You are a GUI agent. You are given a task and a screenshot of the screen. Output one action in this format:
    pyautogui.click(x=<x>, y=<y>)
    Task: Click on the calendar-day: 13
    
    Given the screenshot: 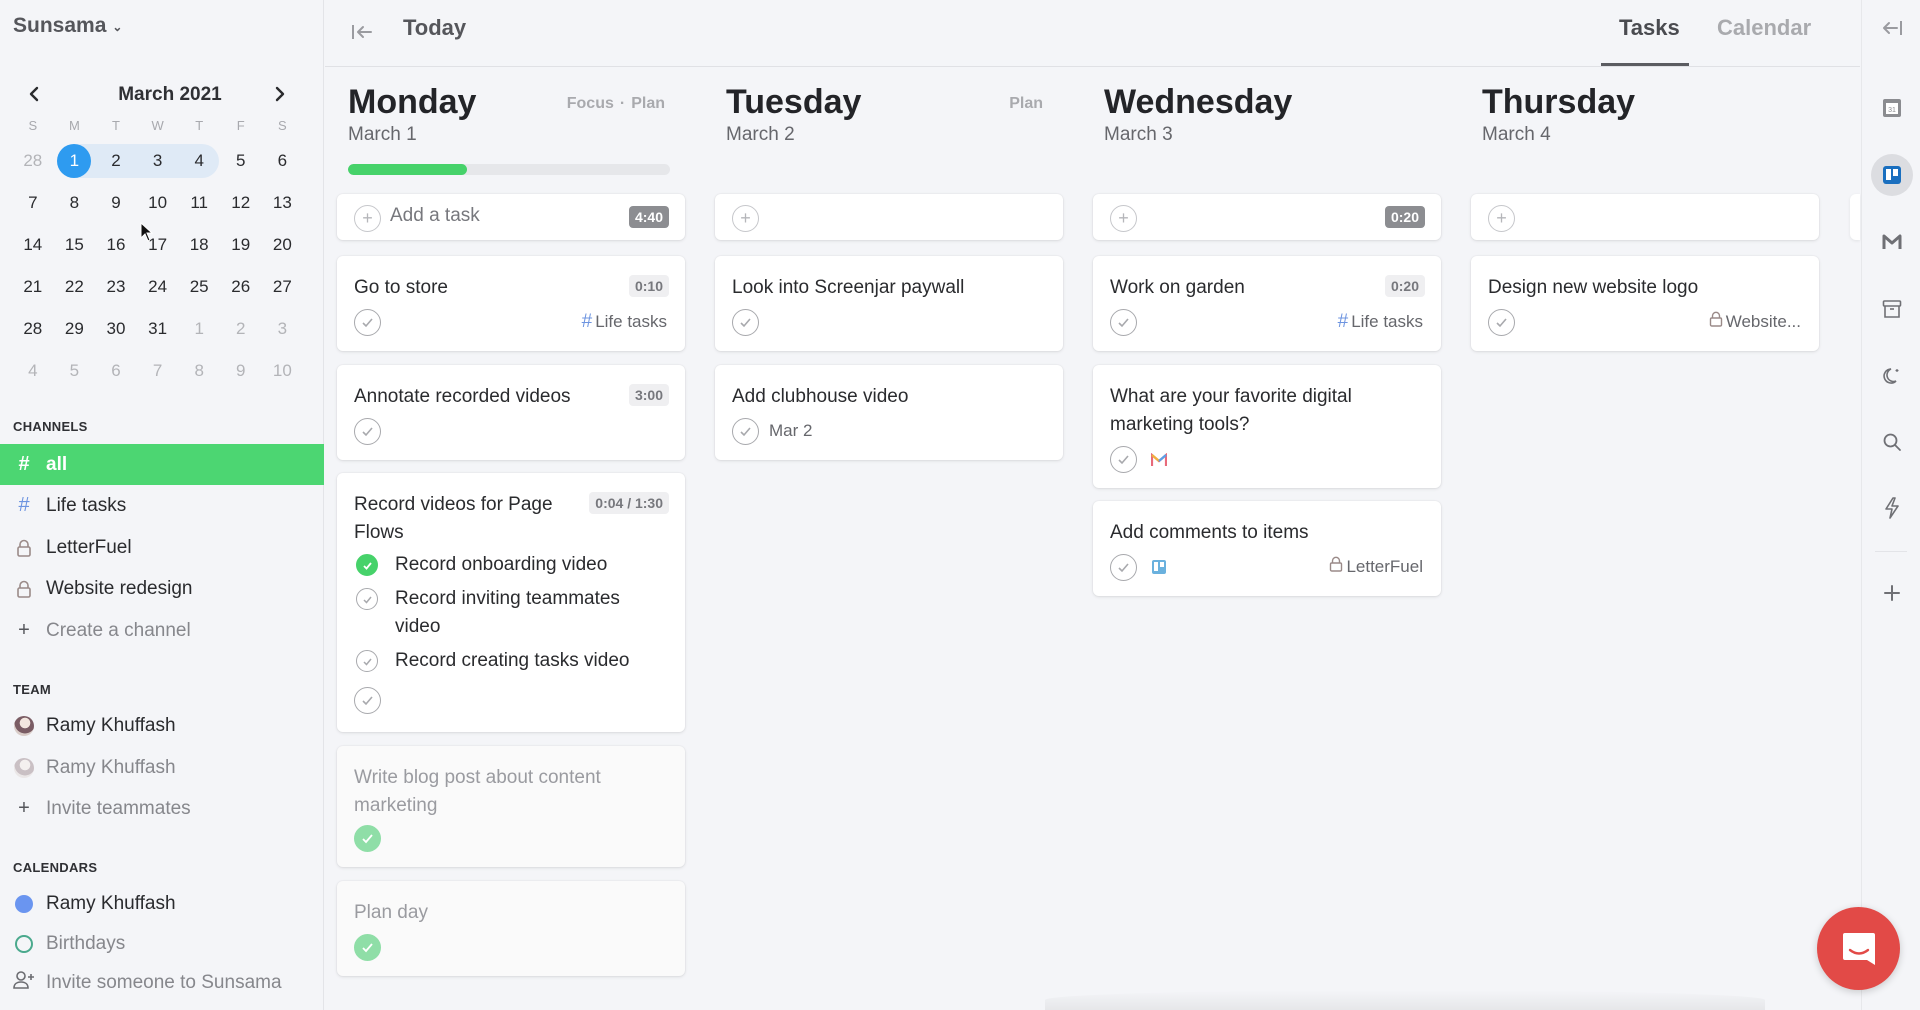 What is the action you would take?
    pyautogui.click(x=283, y=203)
    